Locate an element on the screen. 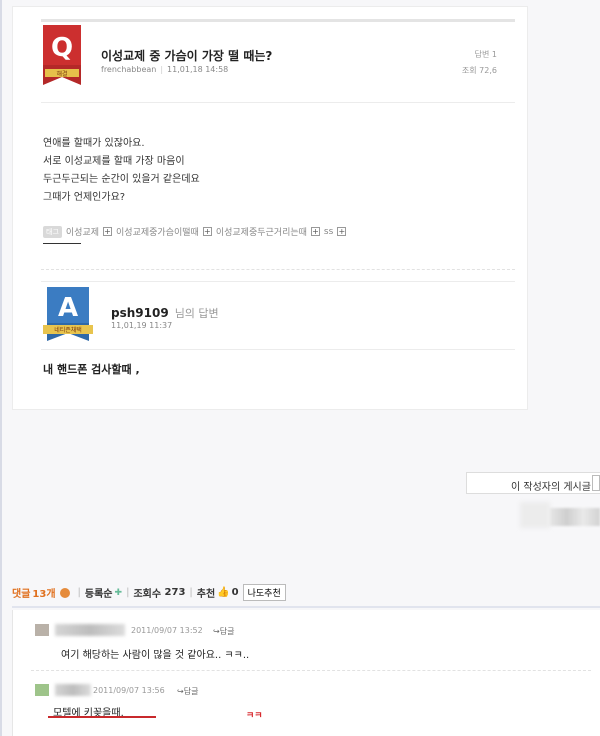 The width and height of the screenshot is (600, 736). thumb-up-icon: 👍 is located at coordinates (223, 592).